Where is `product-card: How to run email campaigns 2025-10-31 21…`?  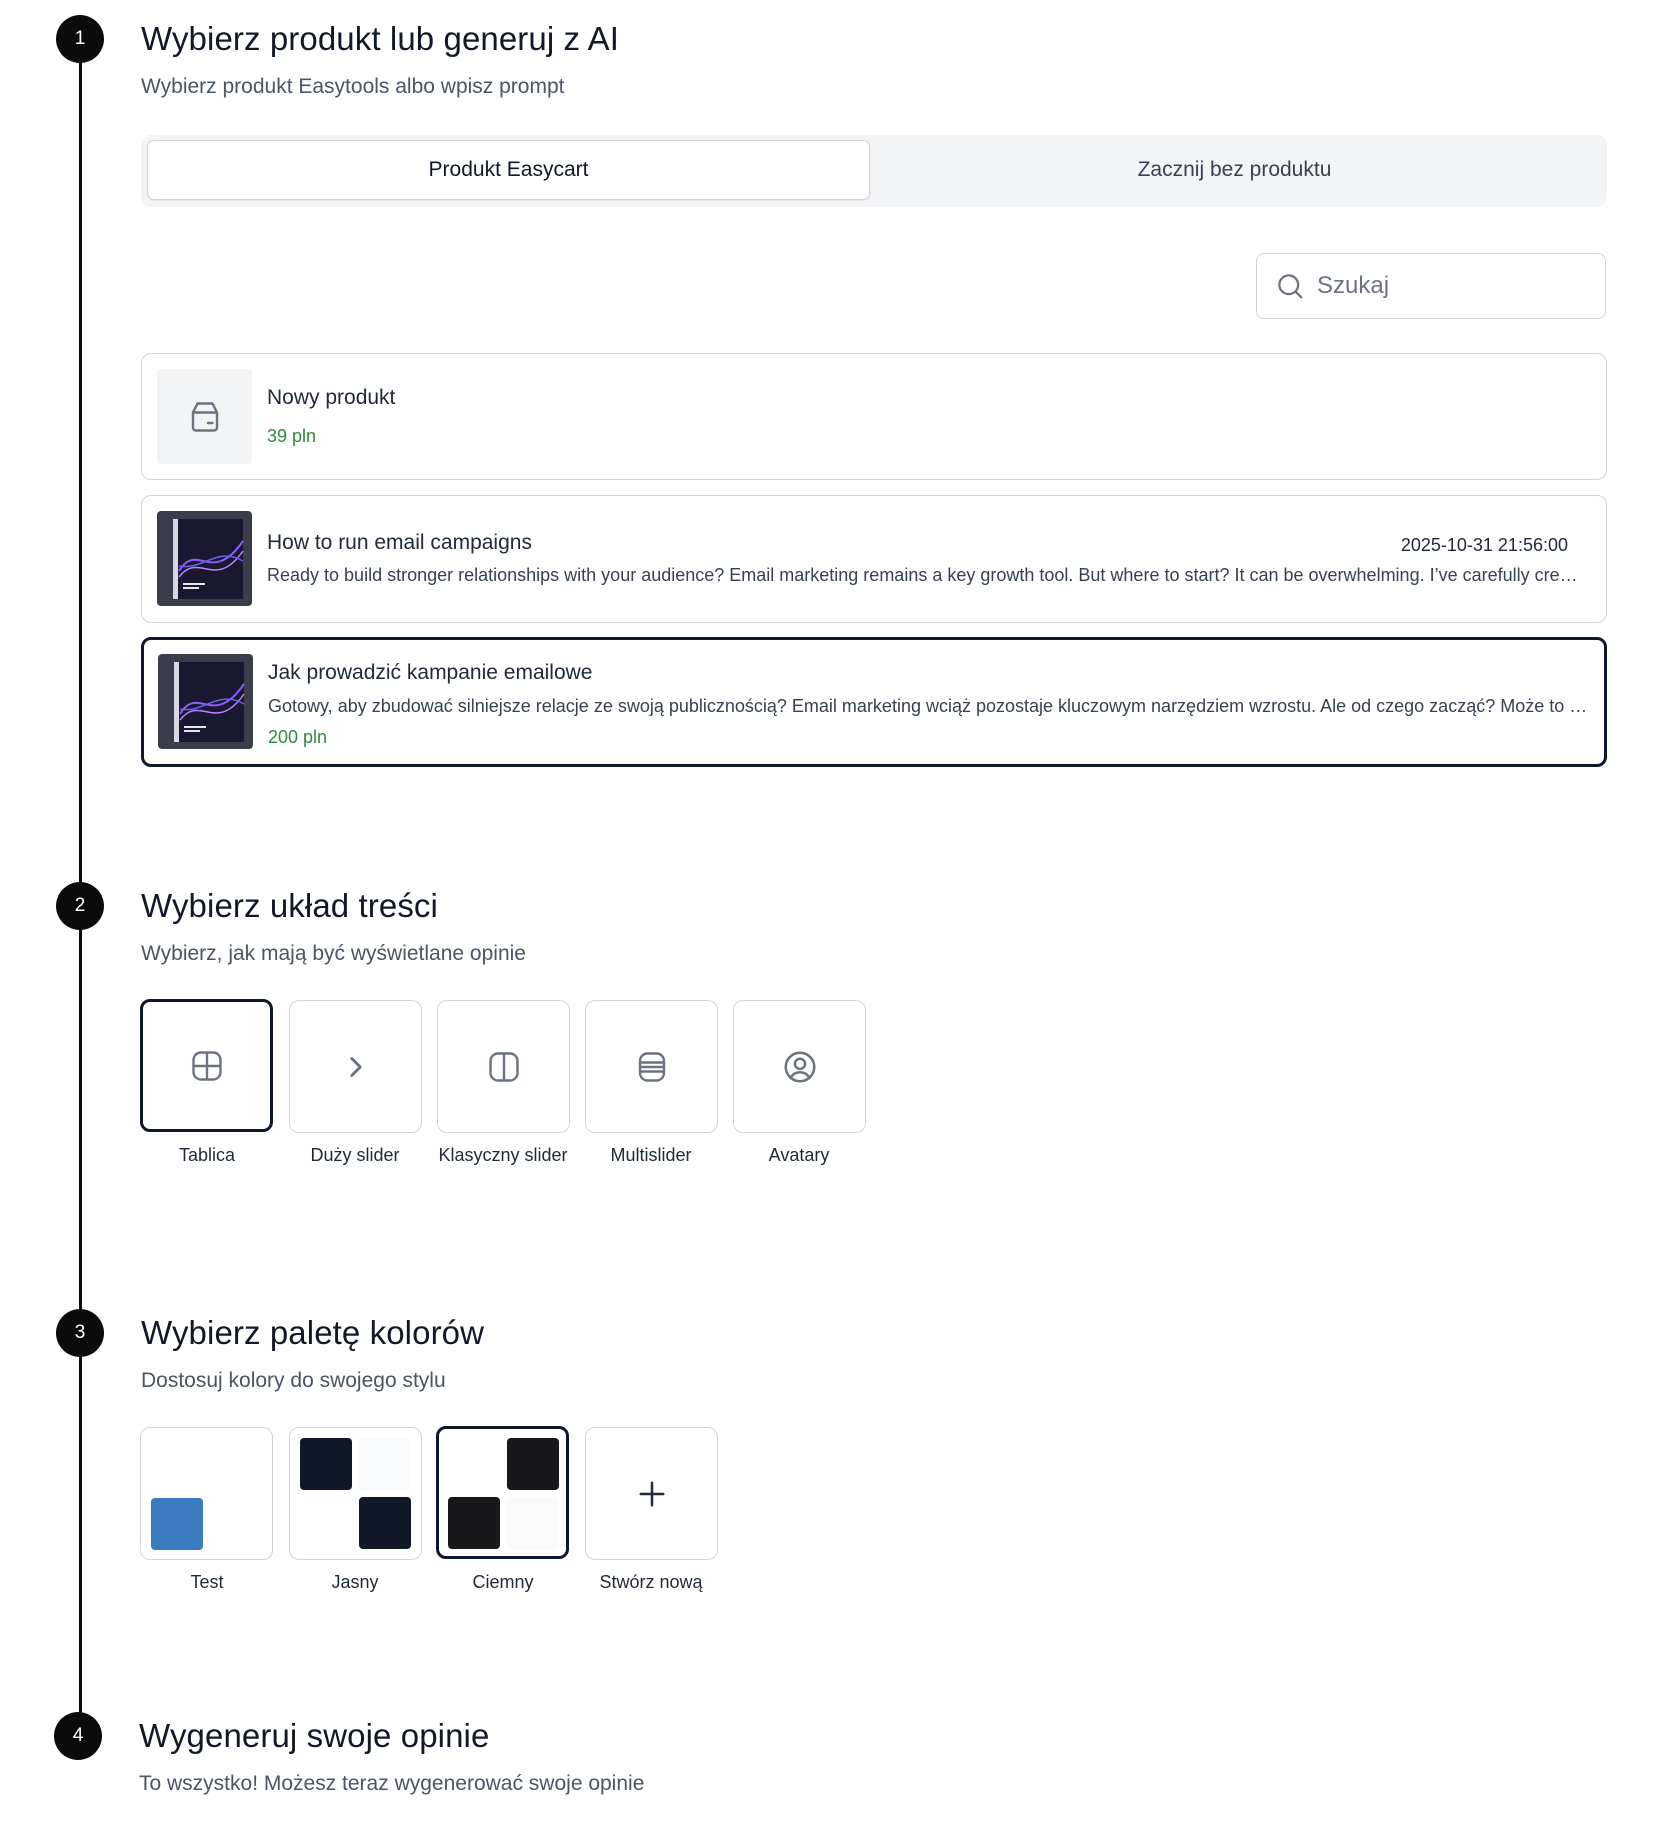
product-card: How to run email campaigns 2025-10-31 21… is located at coordinates (874, 559).